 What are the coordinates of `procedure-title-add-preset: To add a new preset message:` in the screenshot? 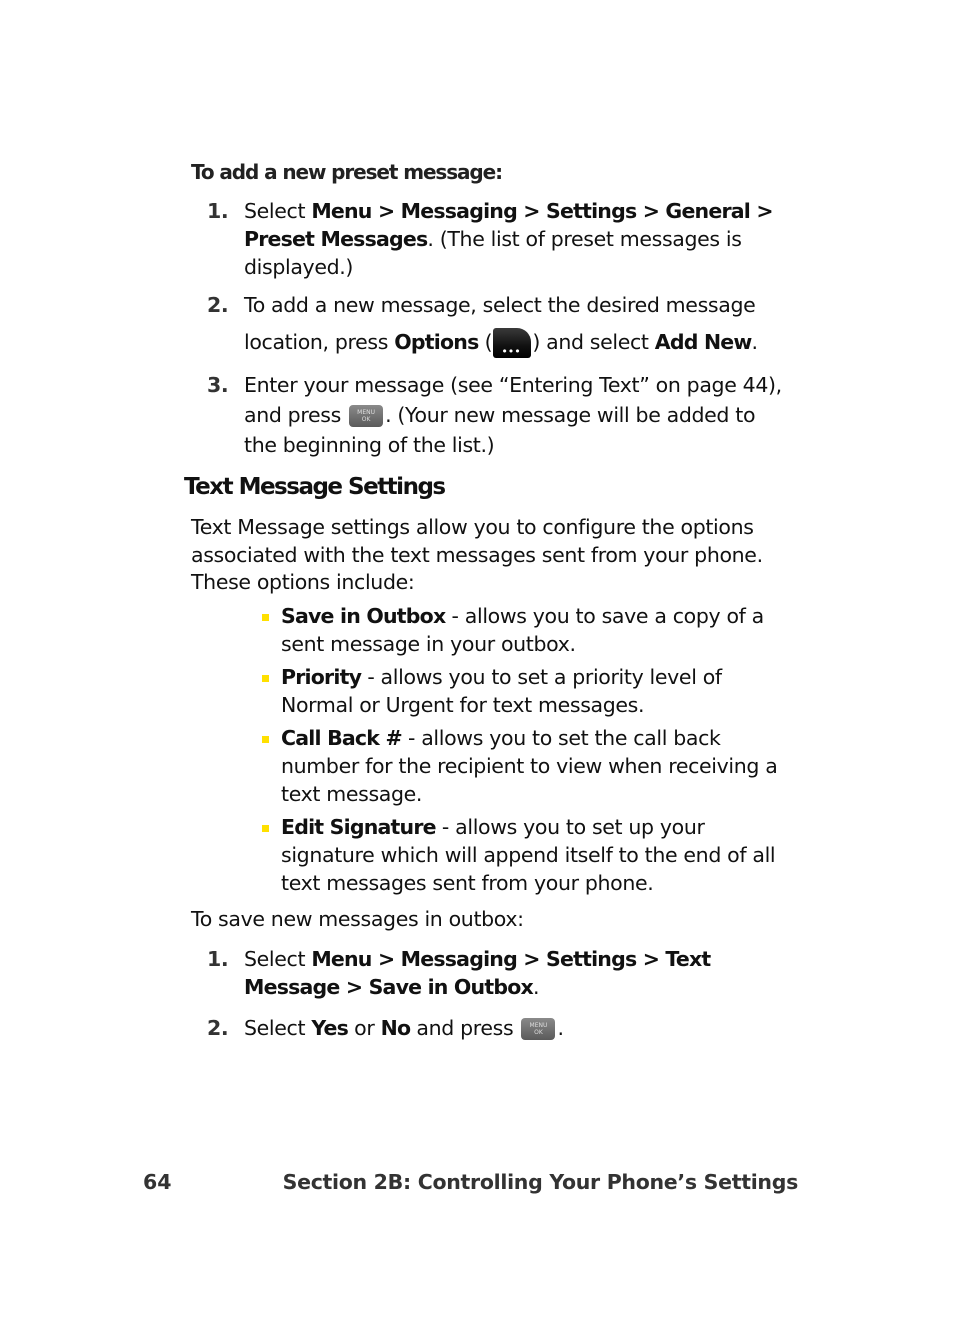 It's located at (347, 172).